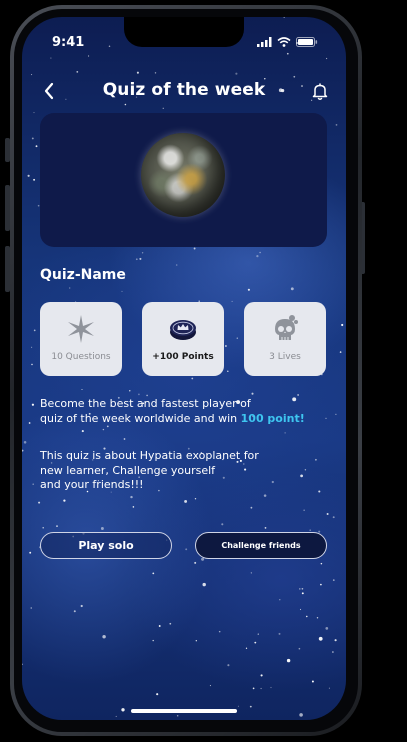  I want to click on points-card: +100 Points, so click(183, 339).